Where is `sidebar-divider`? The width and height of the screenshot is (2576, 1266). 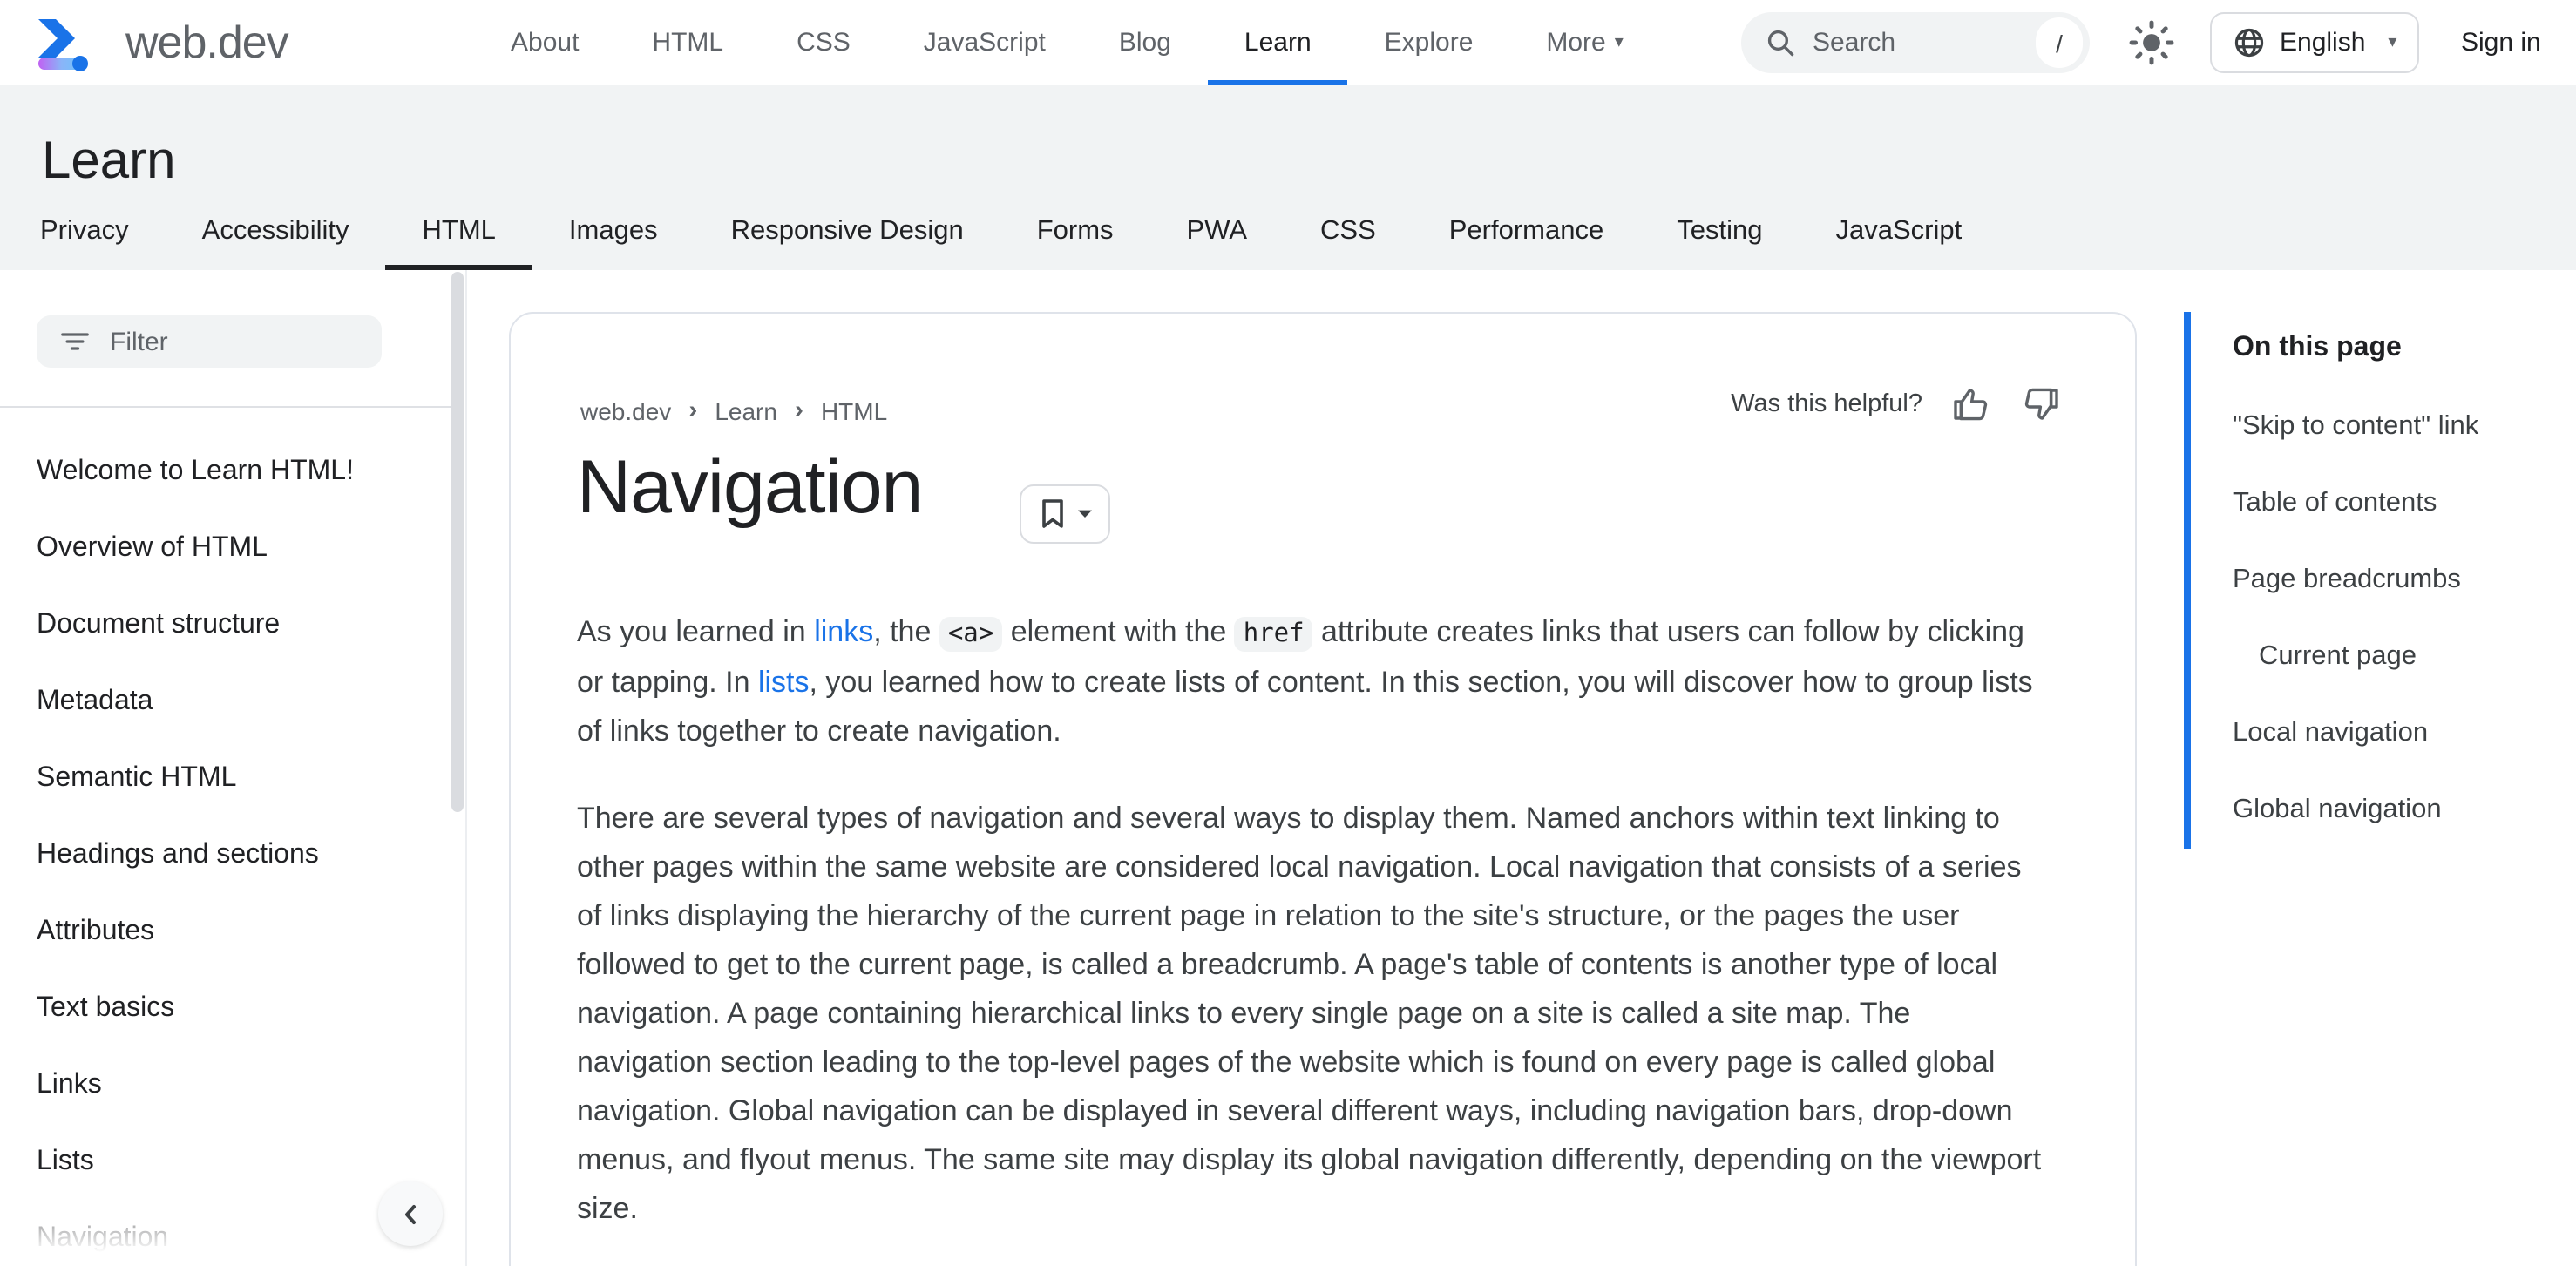 sidebar-divider is located at coordinates (227, 407).